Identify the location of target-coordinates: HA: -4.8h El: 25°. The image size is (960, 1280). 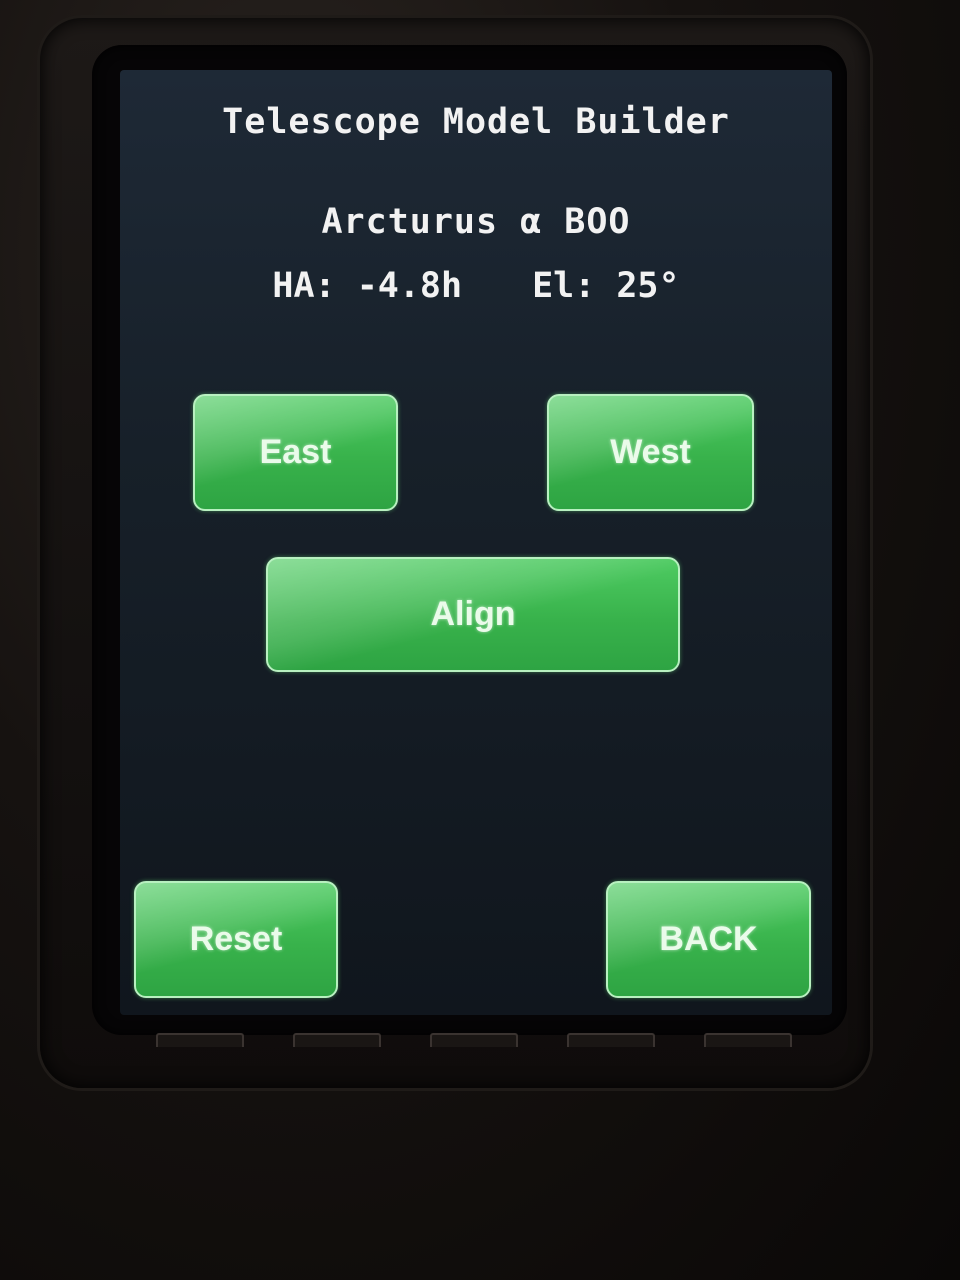
(476, 286).